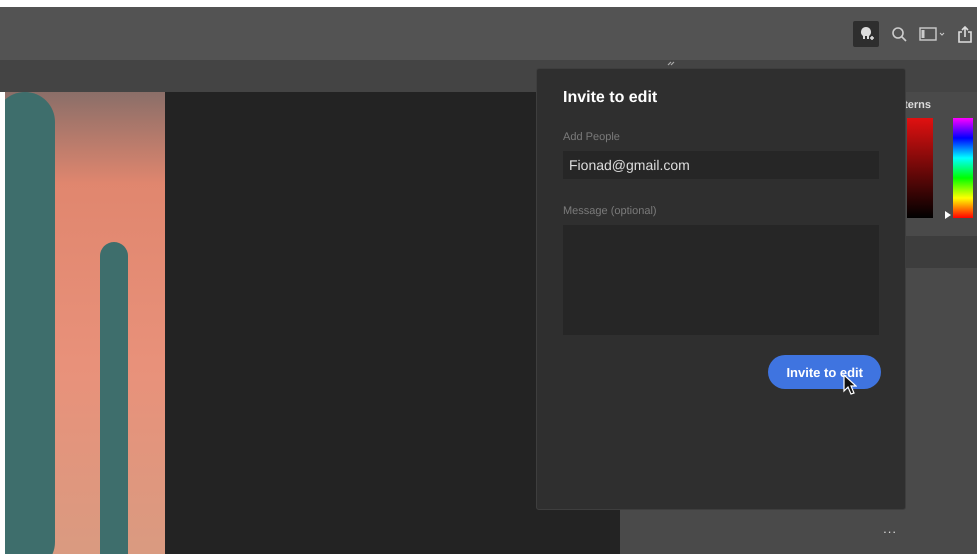  I want to click on popover-title: Invite to edit, so click(610, 98).